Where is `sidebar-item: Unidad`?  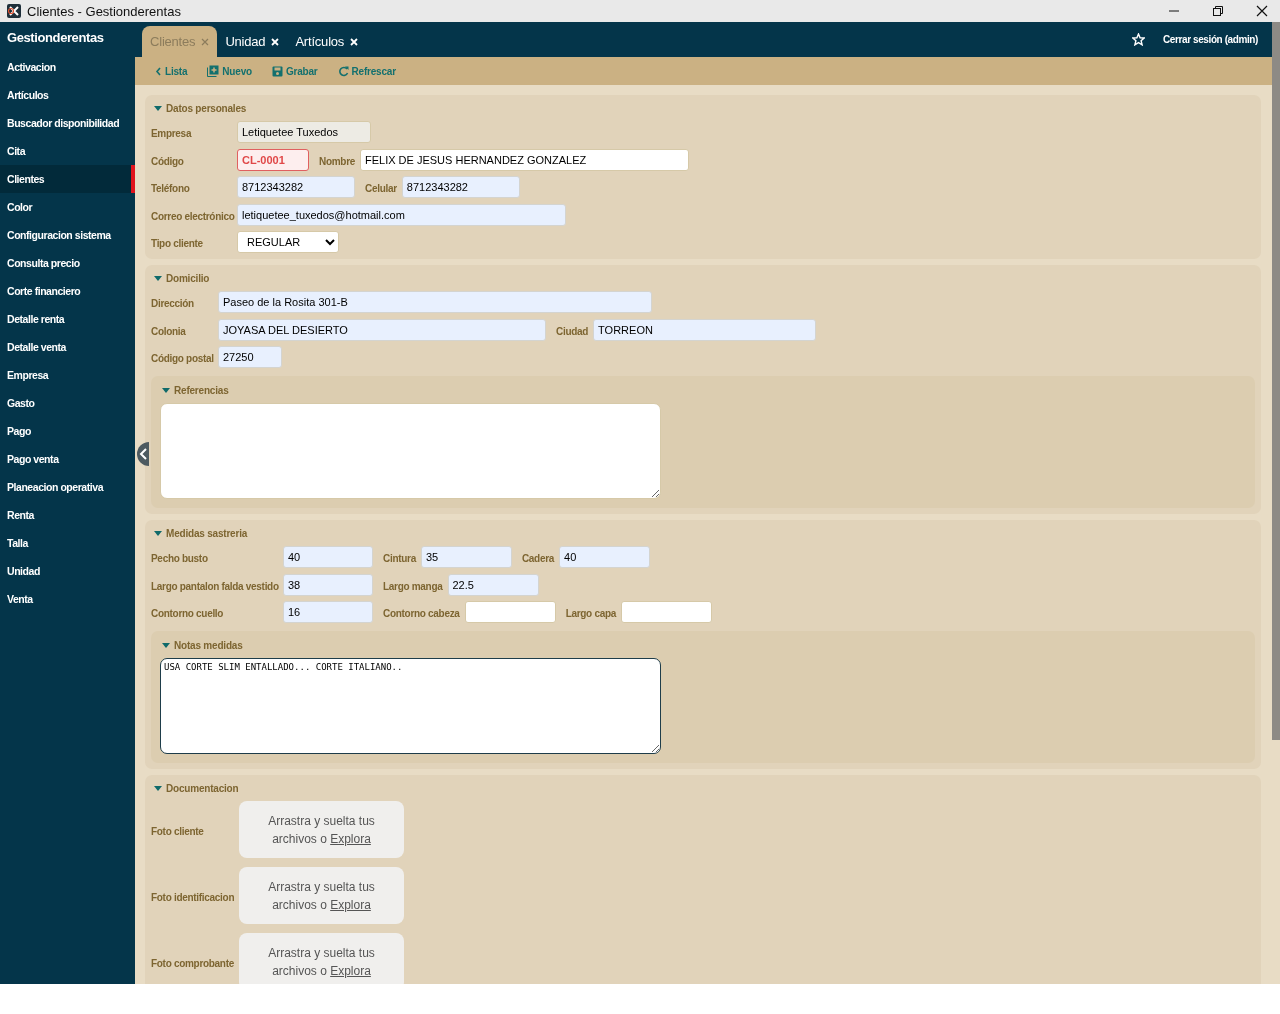
sidebar-item: Unidad is located at coordinates (67, 571).